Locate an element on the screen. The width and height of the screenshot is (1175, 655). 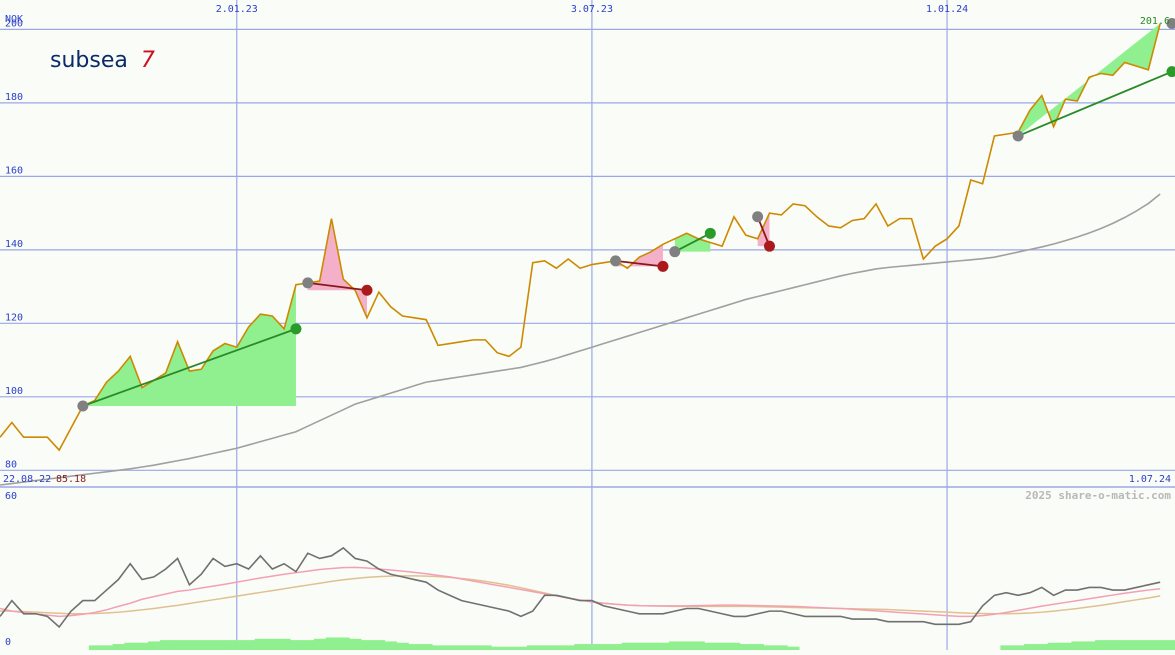
start-value-label: 85.18 is located at coordinates (71, 479).